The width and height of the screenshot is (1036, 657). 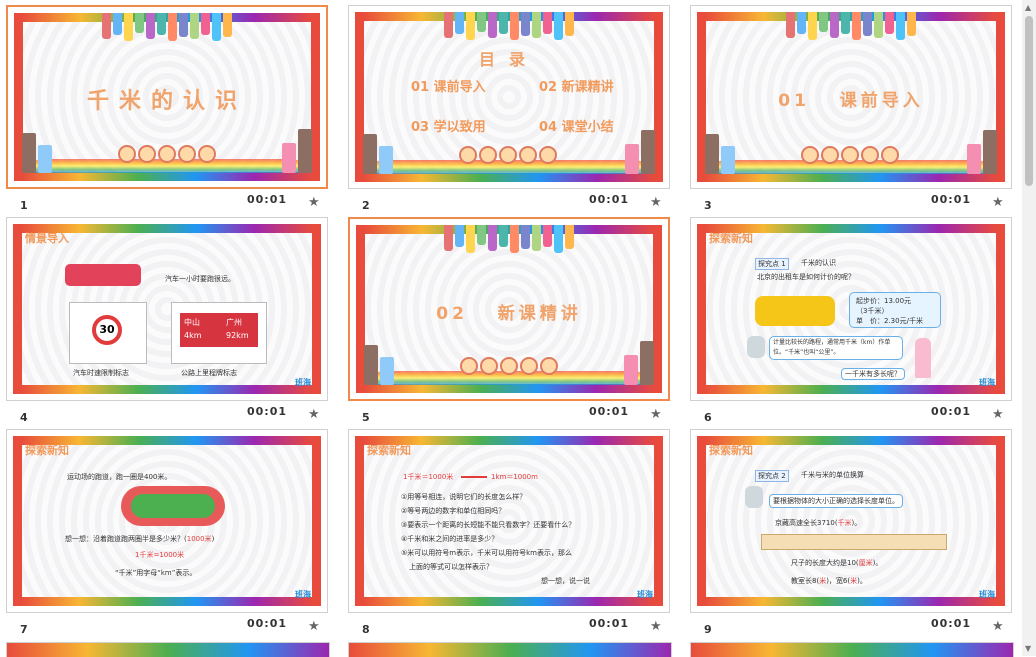 What do you see at coordinates (895, 310) in the screenshot?
I see `price-box: 起步价：13.00元 （3千米） 单 价：2.30元/千米` at bounding box center [895, 310].